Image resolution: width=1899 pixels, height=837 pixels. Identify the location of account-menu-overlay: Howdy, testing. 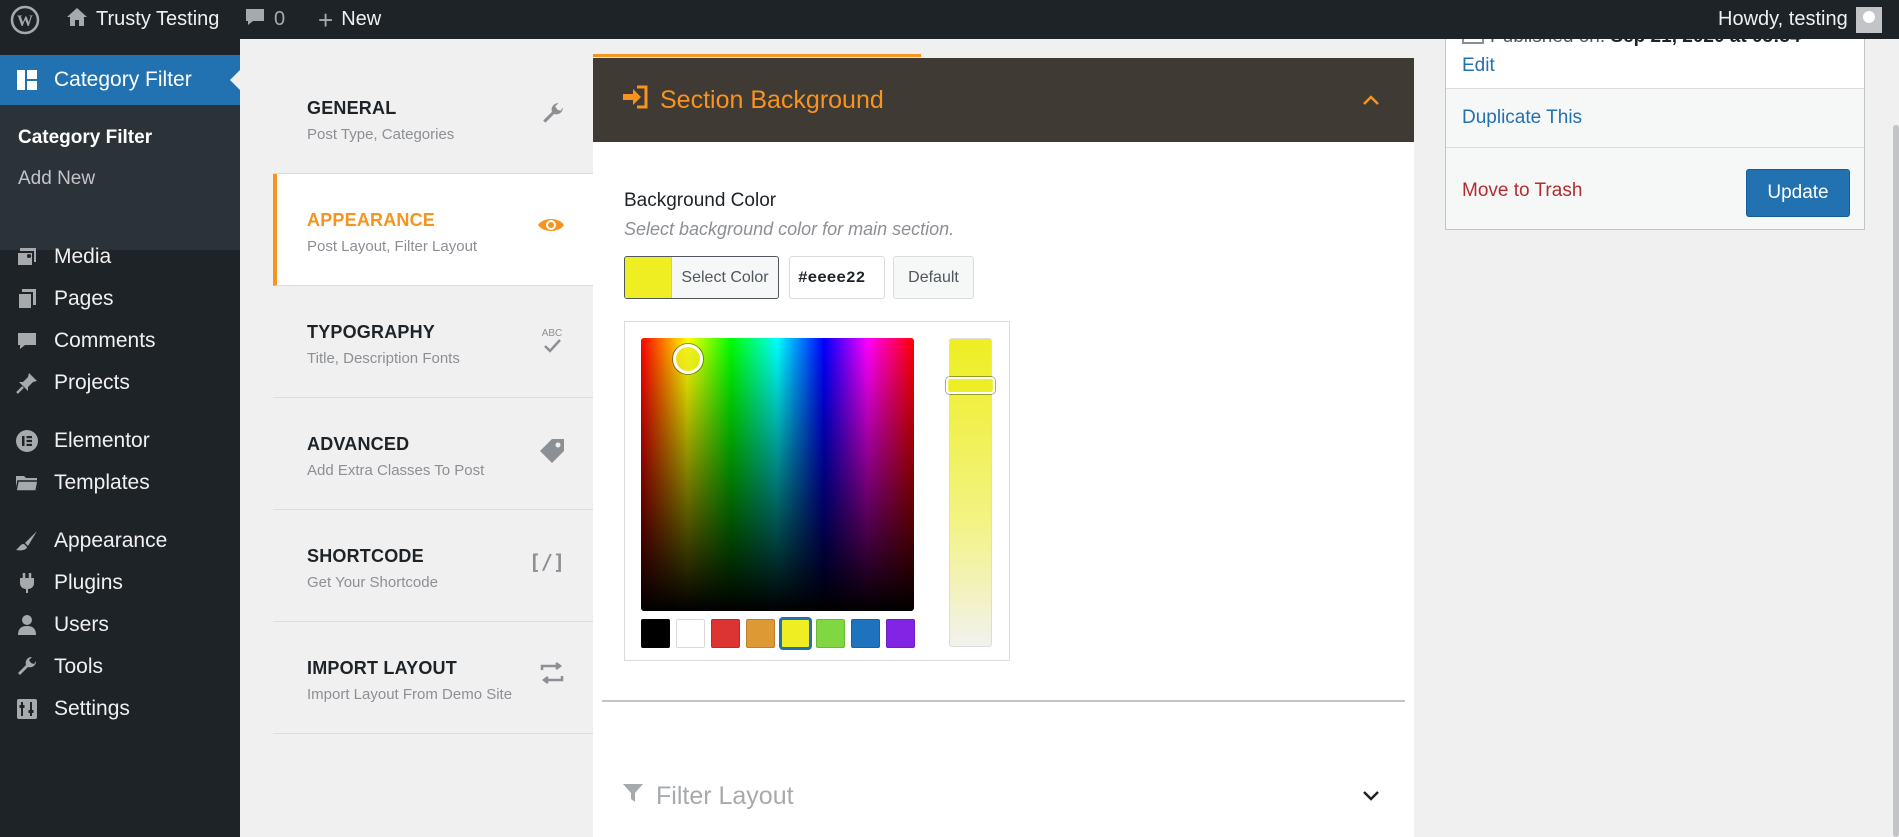
(1800, 19).